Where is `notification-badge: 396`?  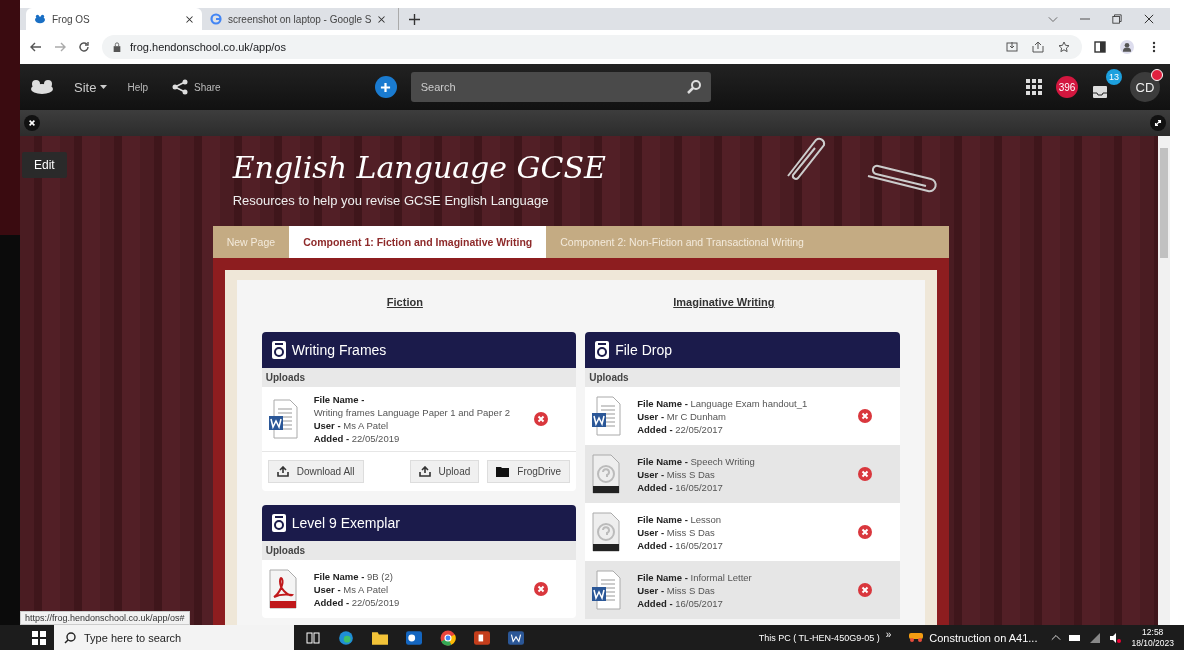
notification-badge: 396 is located at coordinates (1067, 87).